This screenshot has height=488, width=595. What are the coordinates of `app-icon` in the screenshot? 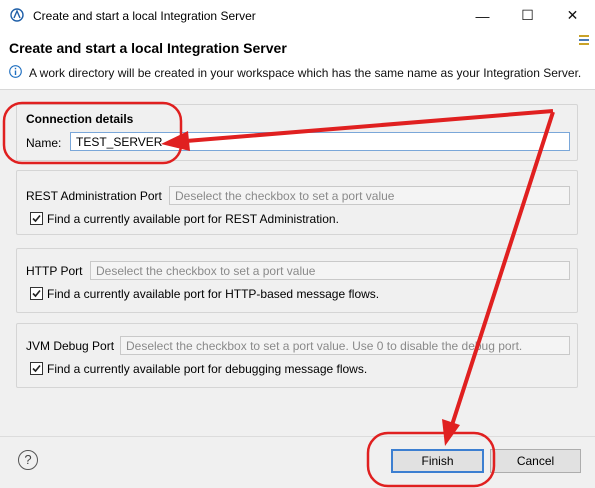 It's located at (17, 15).